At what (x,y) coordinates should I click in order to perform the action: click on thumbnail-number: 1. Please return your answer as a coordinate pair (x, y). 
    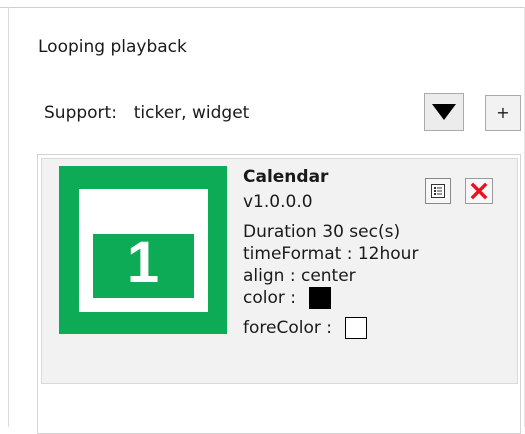
    Looking at the image, I should click on (143, 262).